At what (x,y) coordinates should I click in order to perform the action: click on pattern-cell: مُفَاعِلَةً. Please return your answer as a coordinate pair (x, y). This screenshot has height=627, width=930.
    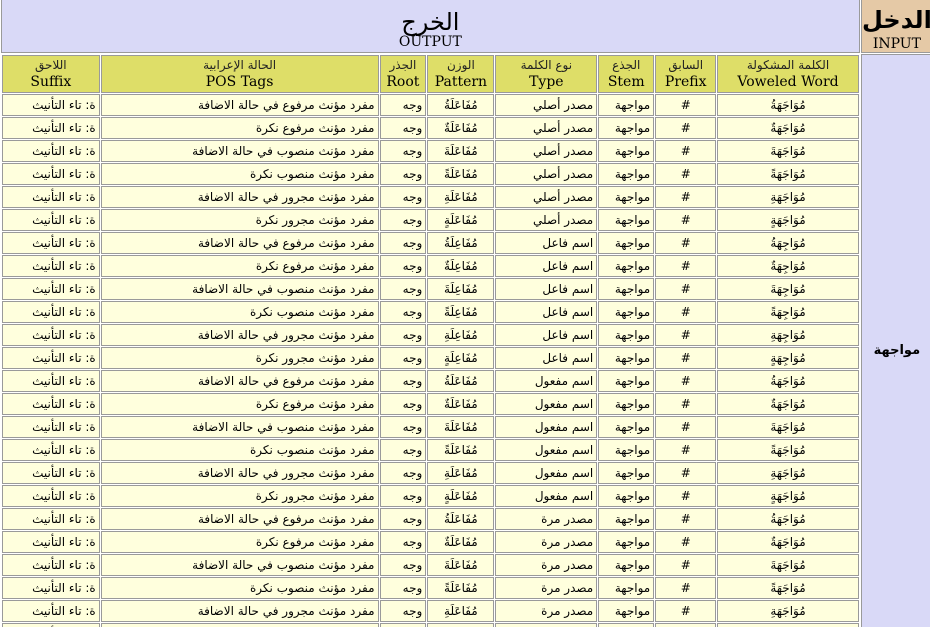
    Looking at the image, I should click on (461, 312).